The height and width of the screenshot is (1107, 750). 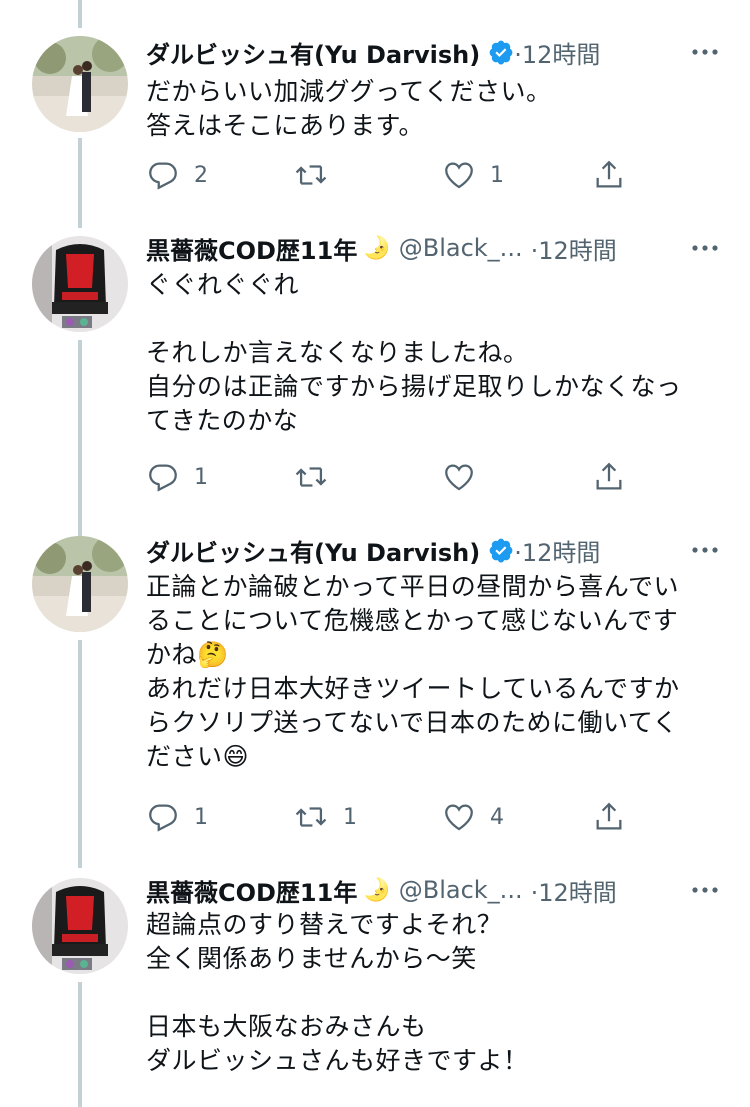 What do you see at coordinates (396, 175) in the screenshot?
I see `tweet-actions: 2 1` at bounding box center [396, 175].